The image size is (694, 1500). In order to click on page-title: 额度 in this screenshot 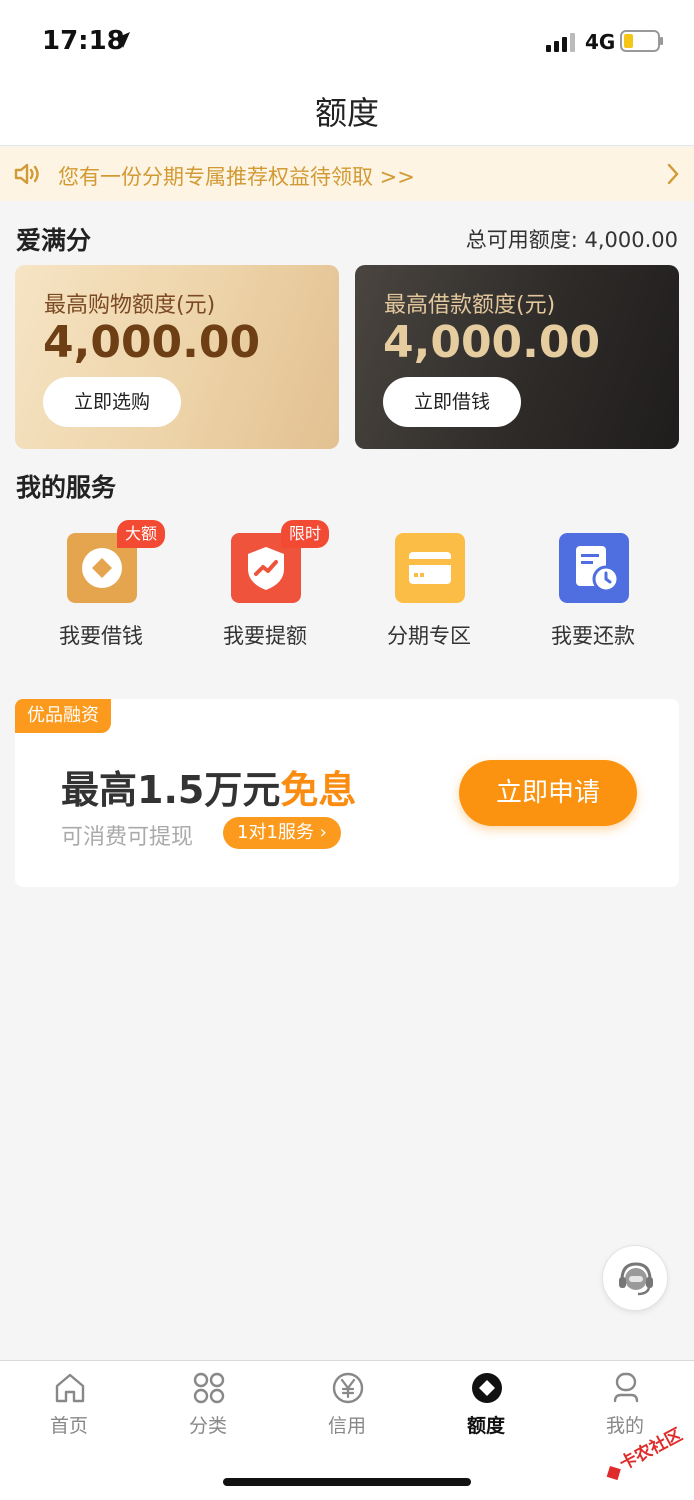, I will do `click(346, 113)`.